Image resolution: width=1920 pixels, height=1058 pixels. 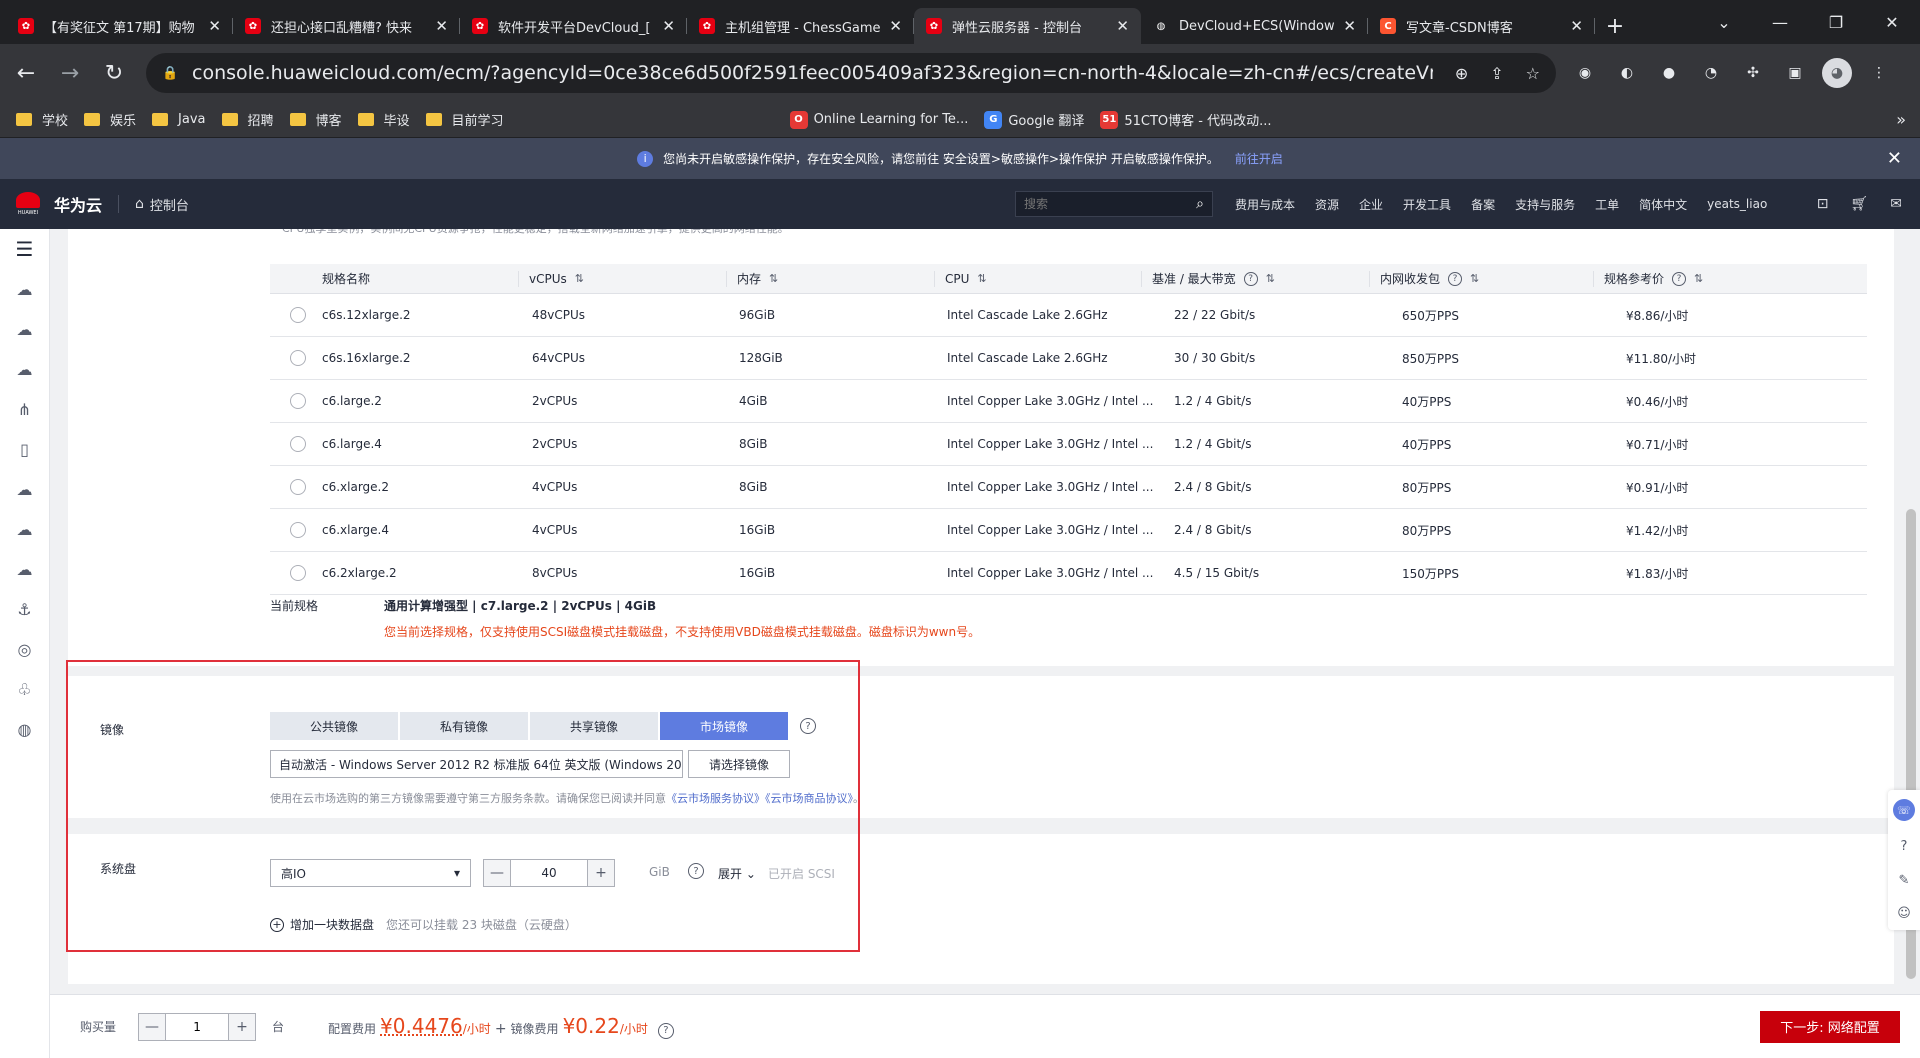 I want to click on extension-icon: ◐, so click(x=1627, y=73).